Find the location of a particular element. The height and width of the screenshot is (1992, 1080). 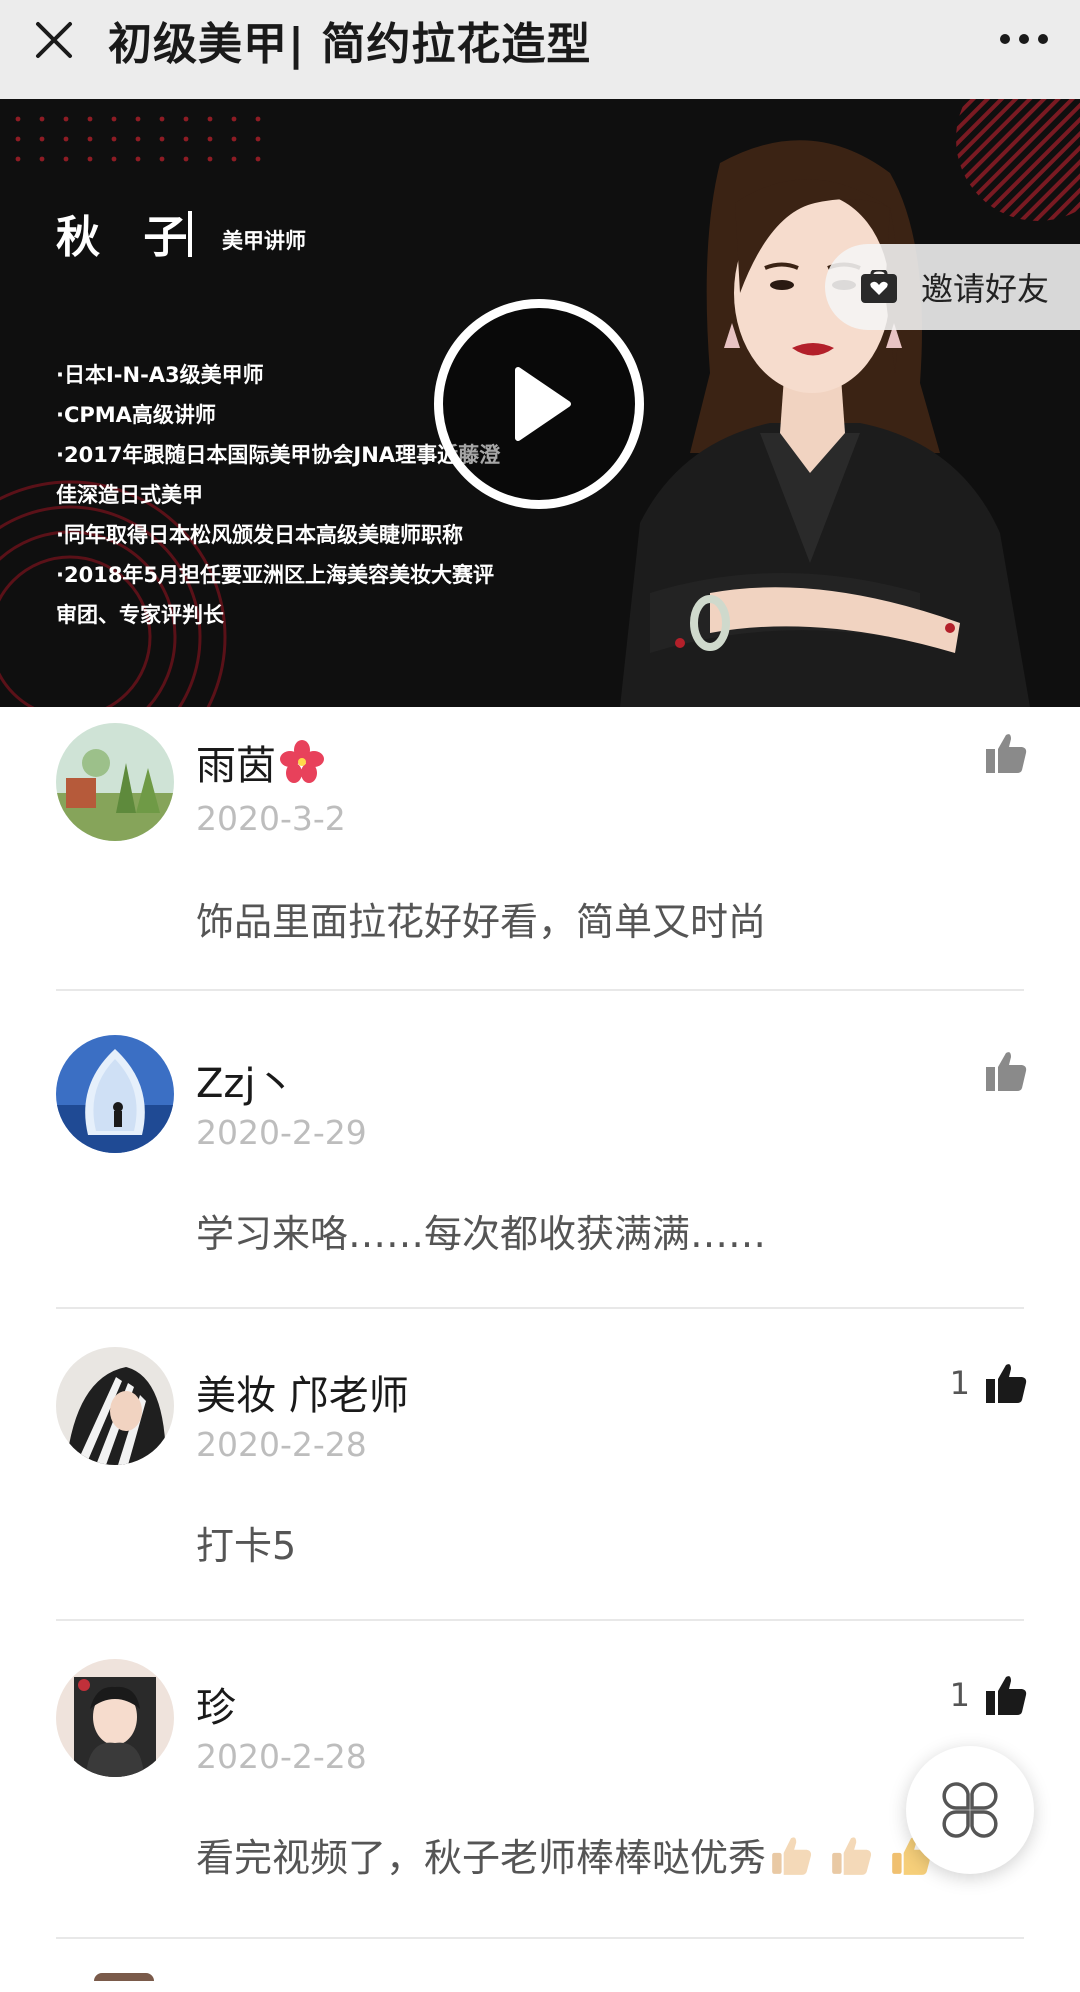

invite-friends-button: 邀请好友 is located at coordinates (952, 287).